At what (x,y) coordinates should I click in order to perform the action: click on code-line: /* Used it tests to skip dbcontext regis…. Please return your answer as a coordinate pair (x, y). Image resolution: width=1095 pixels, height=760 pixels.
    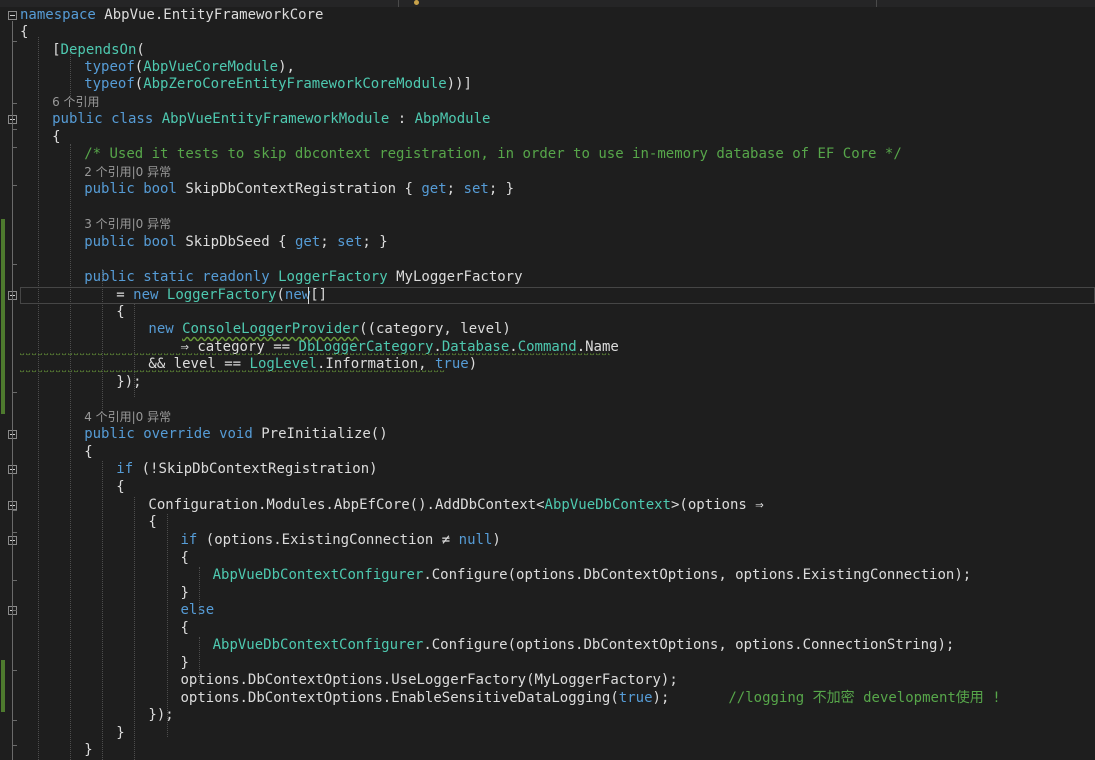
    Looking at the image, I should click on (557, 154).